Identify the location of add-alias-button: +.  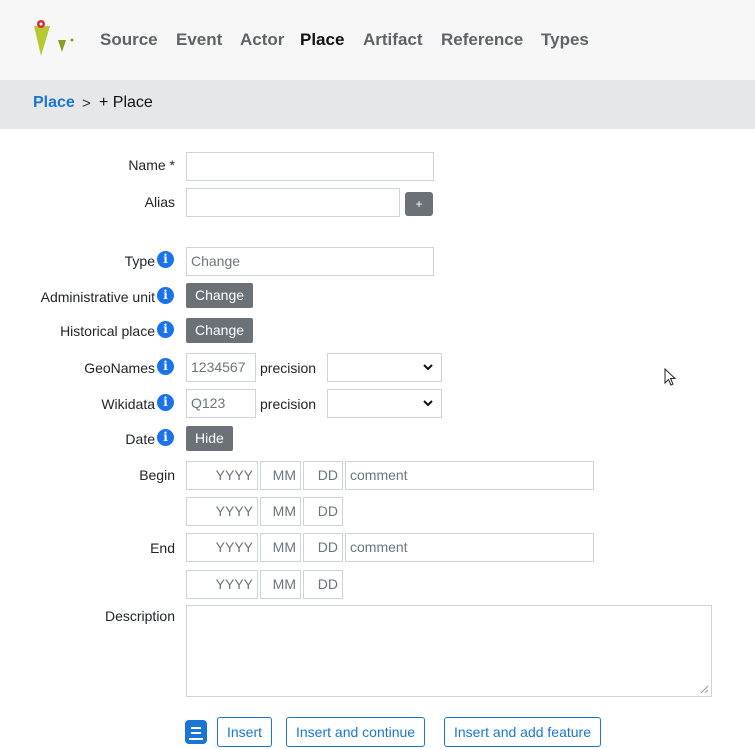
(419, 204).